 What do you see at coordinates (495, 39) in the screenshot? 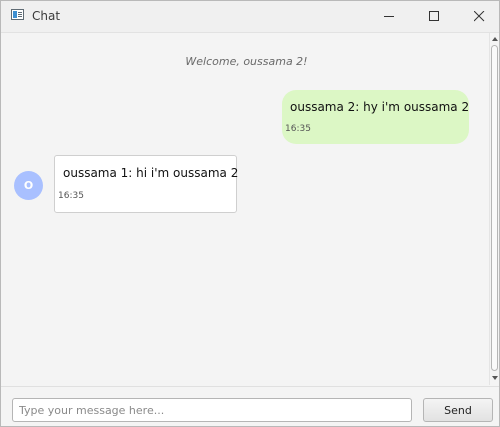
I see `scroll-up-icon` at bounding box center [495, 39].